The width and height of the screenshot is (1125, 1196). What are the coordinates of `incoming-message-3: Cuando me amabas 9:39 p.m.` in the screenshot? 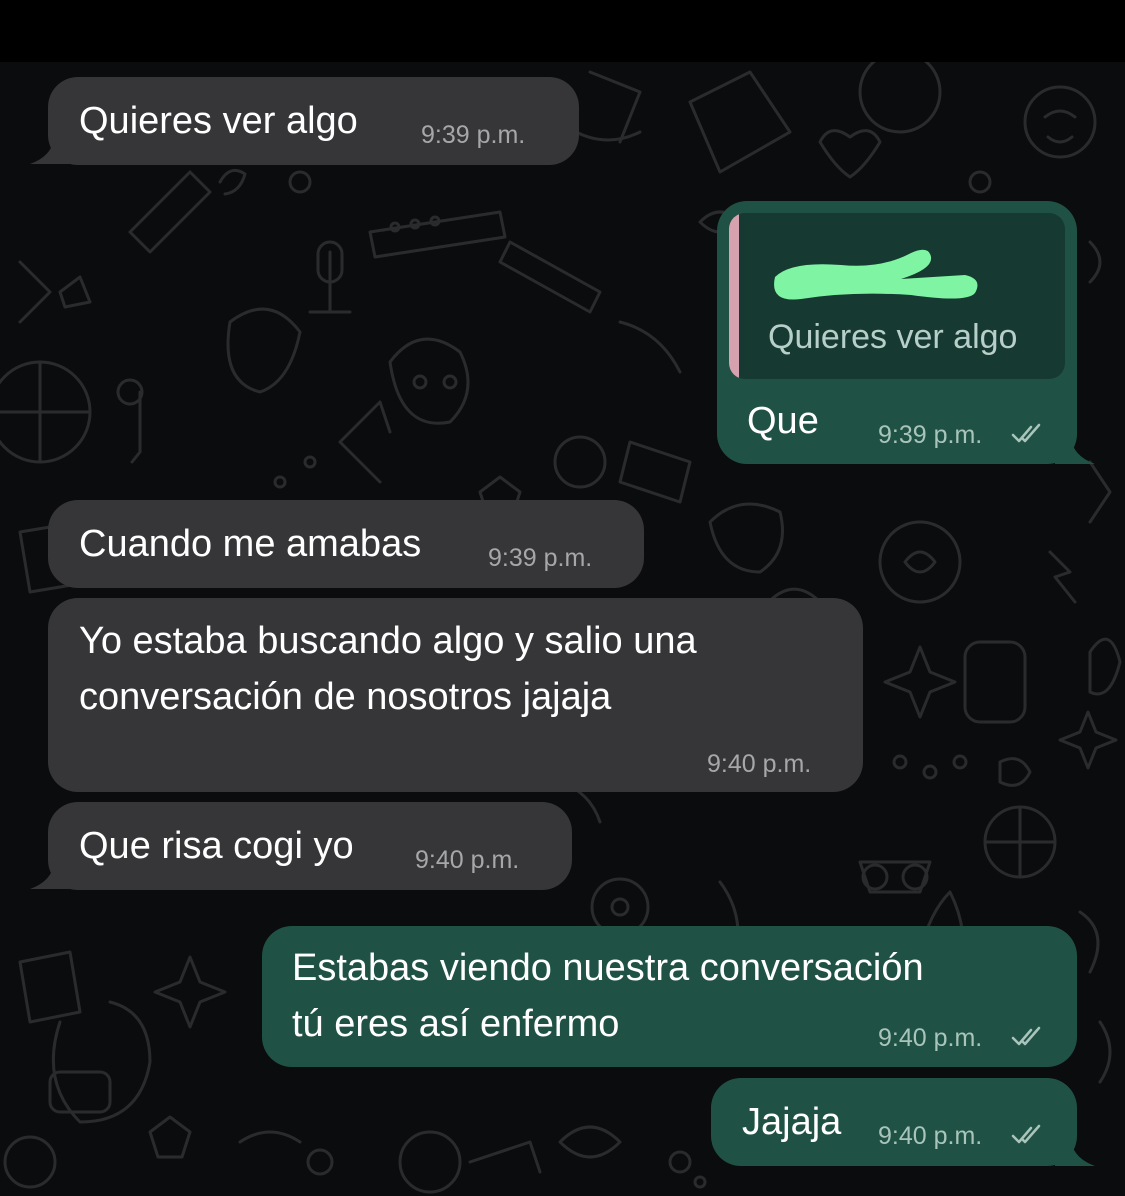 It's located at (346, 544).